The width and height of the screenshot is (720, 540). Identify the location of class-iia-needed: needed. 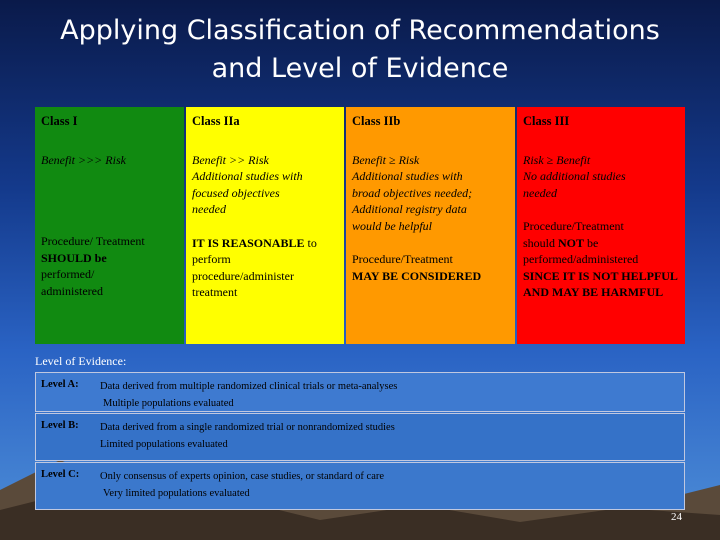
(209, 209).